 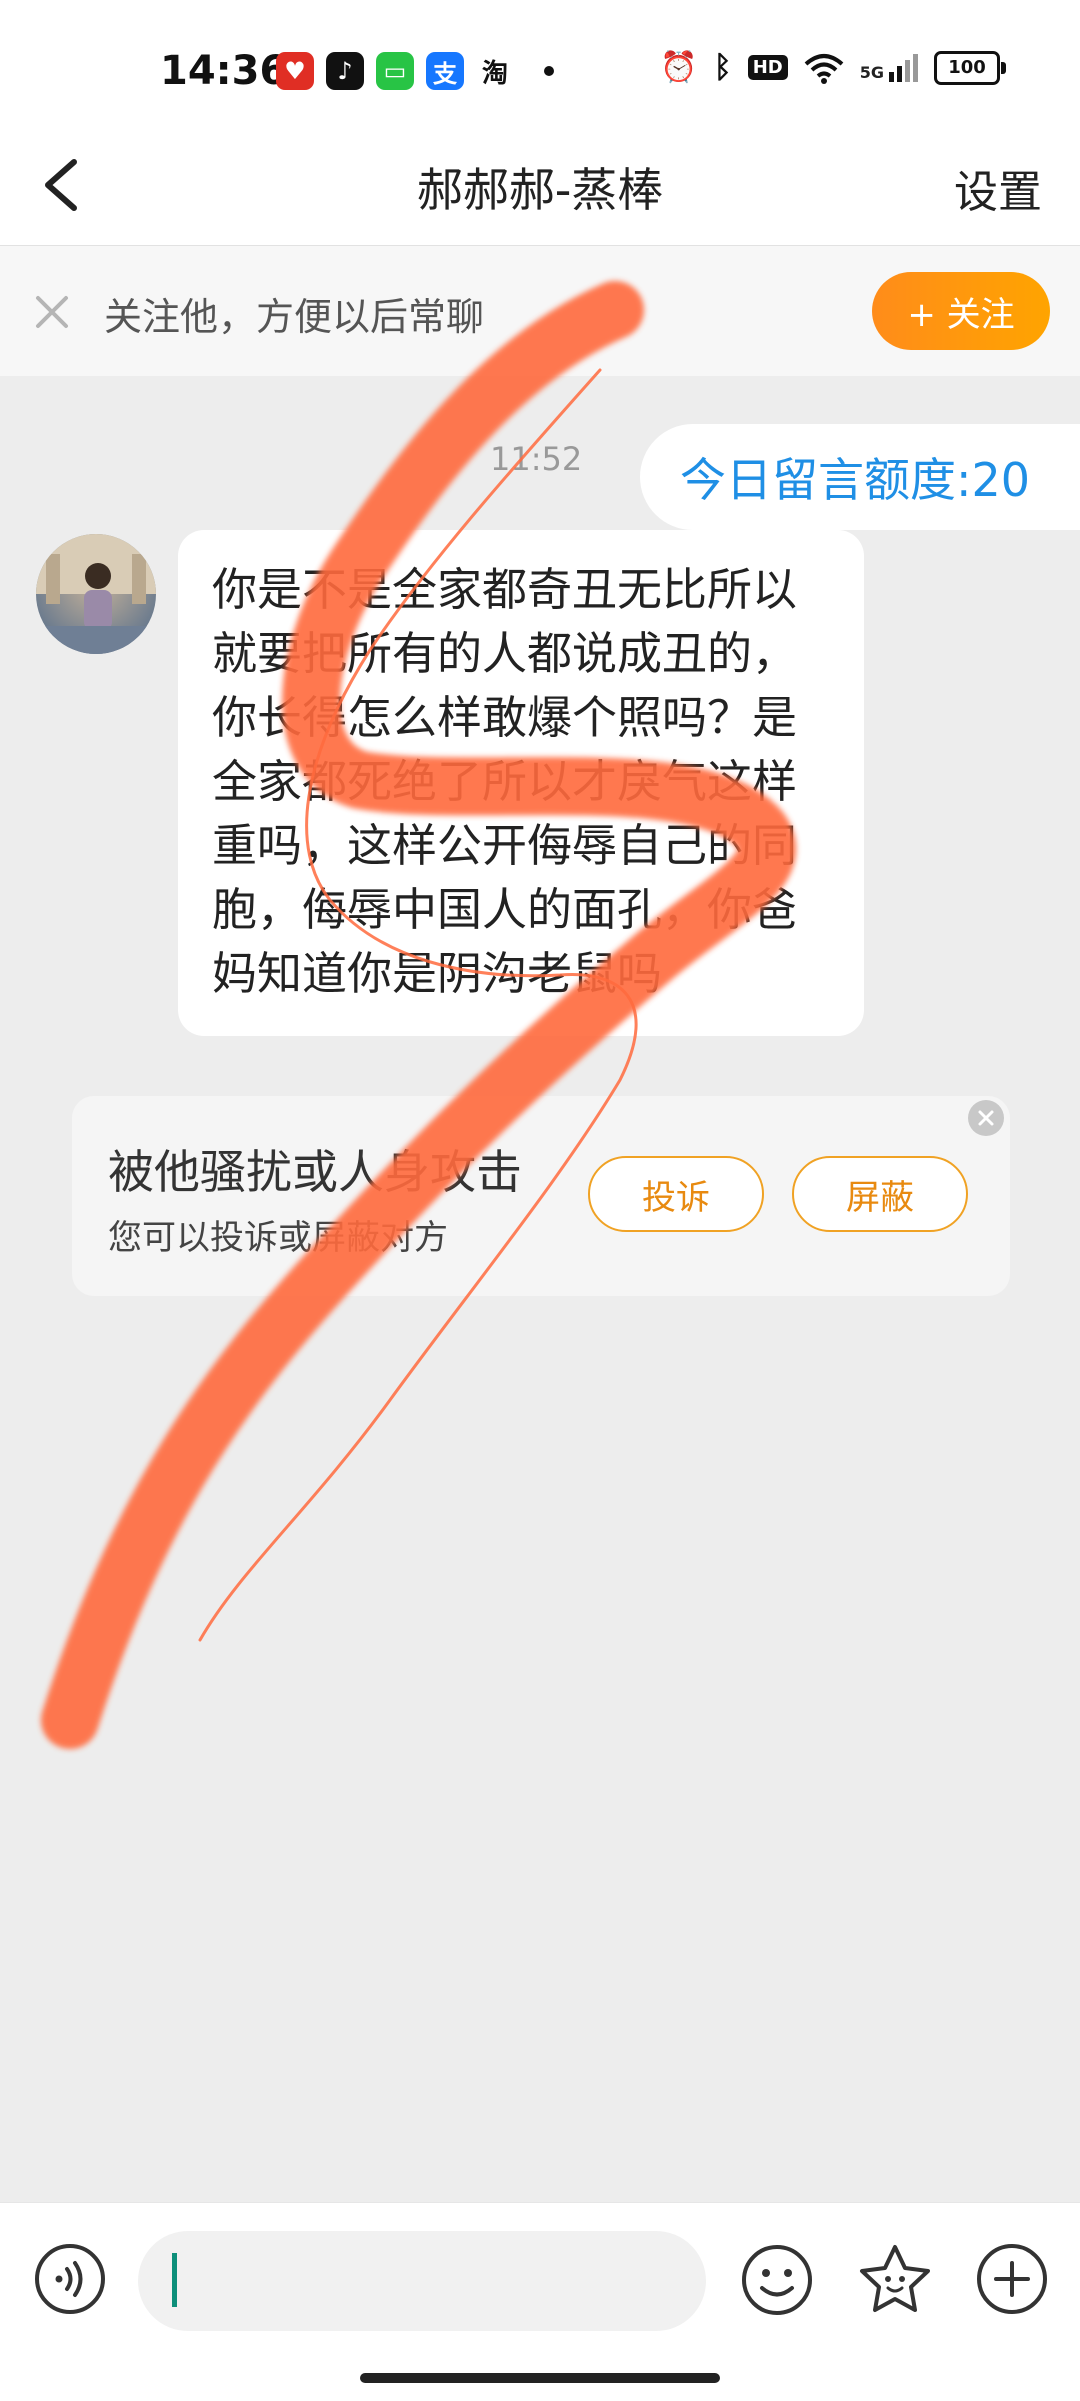 I want to click on home-indicator, so click(x=540, y=2378).